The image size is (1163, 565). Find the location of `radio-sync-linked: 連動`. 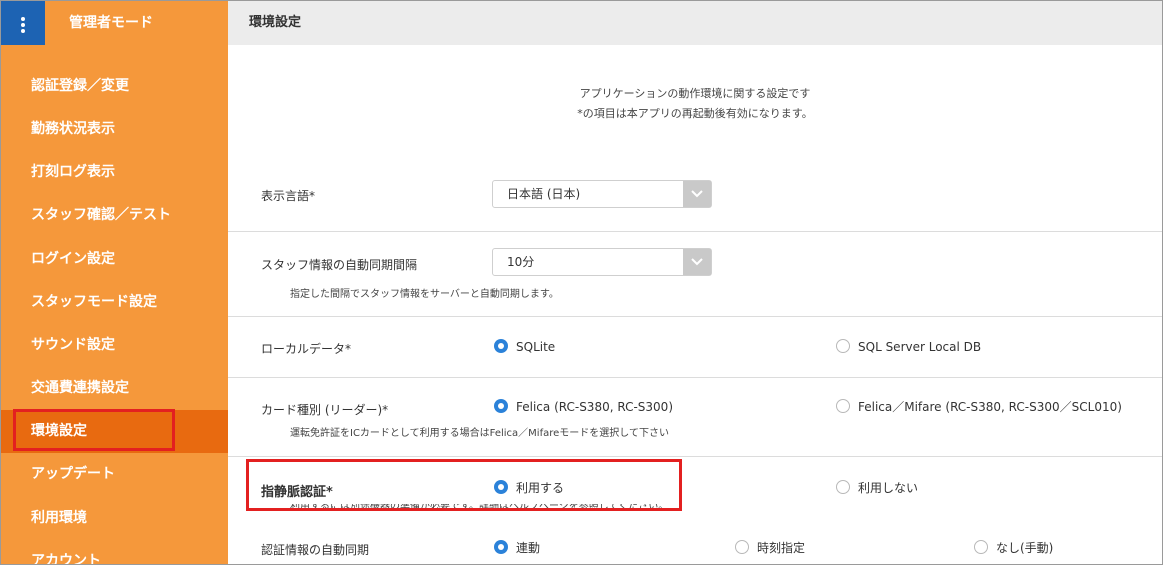

radio-sync-linked: 連動 is located at coordinates (517, 548).